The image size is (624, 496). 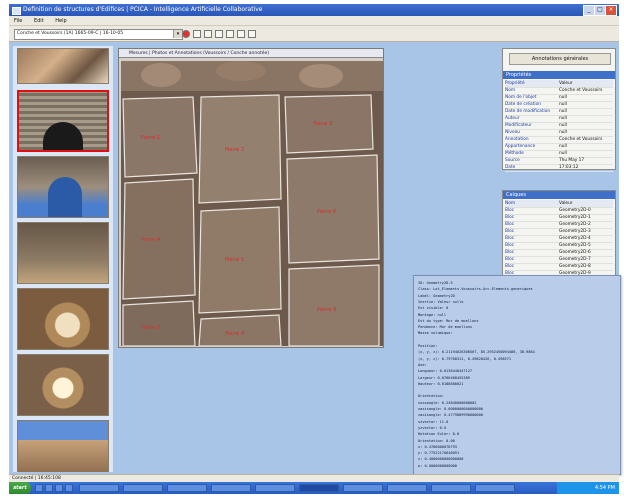 I want to click on row-value: Geometry2D-2, so click(x=575, y=224).